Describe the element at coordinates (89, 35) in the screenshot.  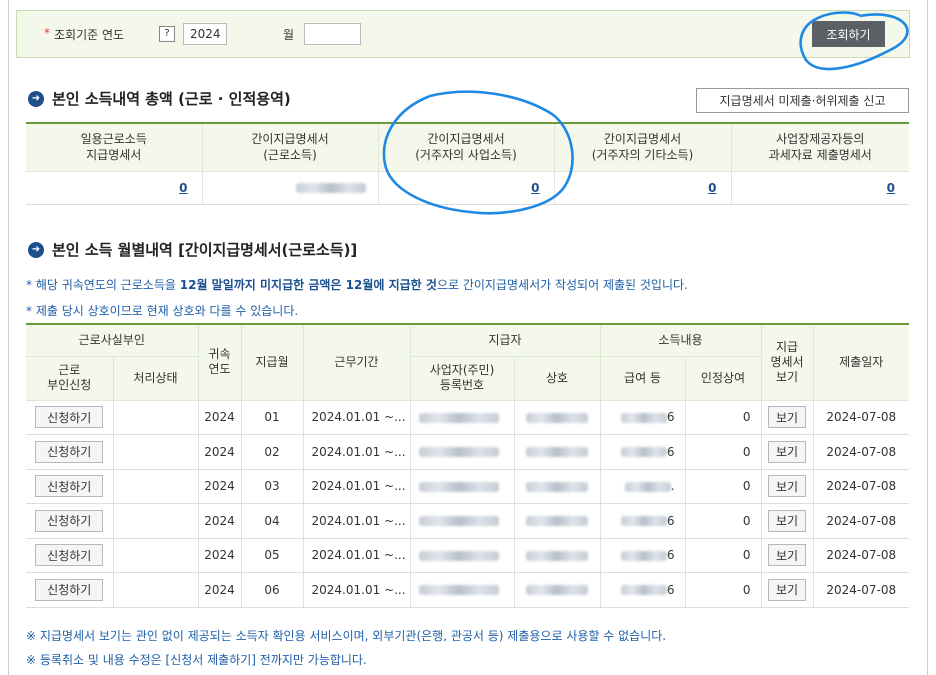
I see `year-label: 조회기준 연도` at that location.